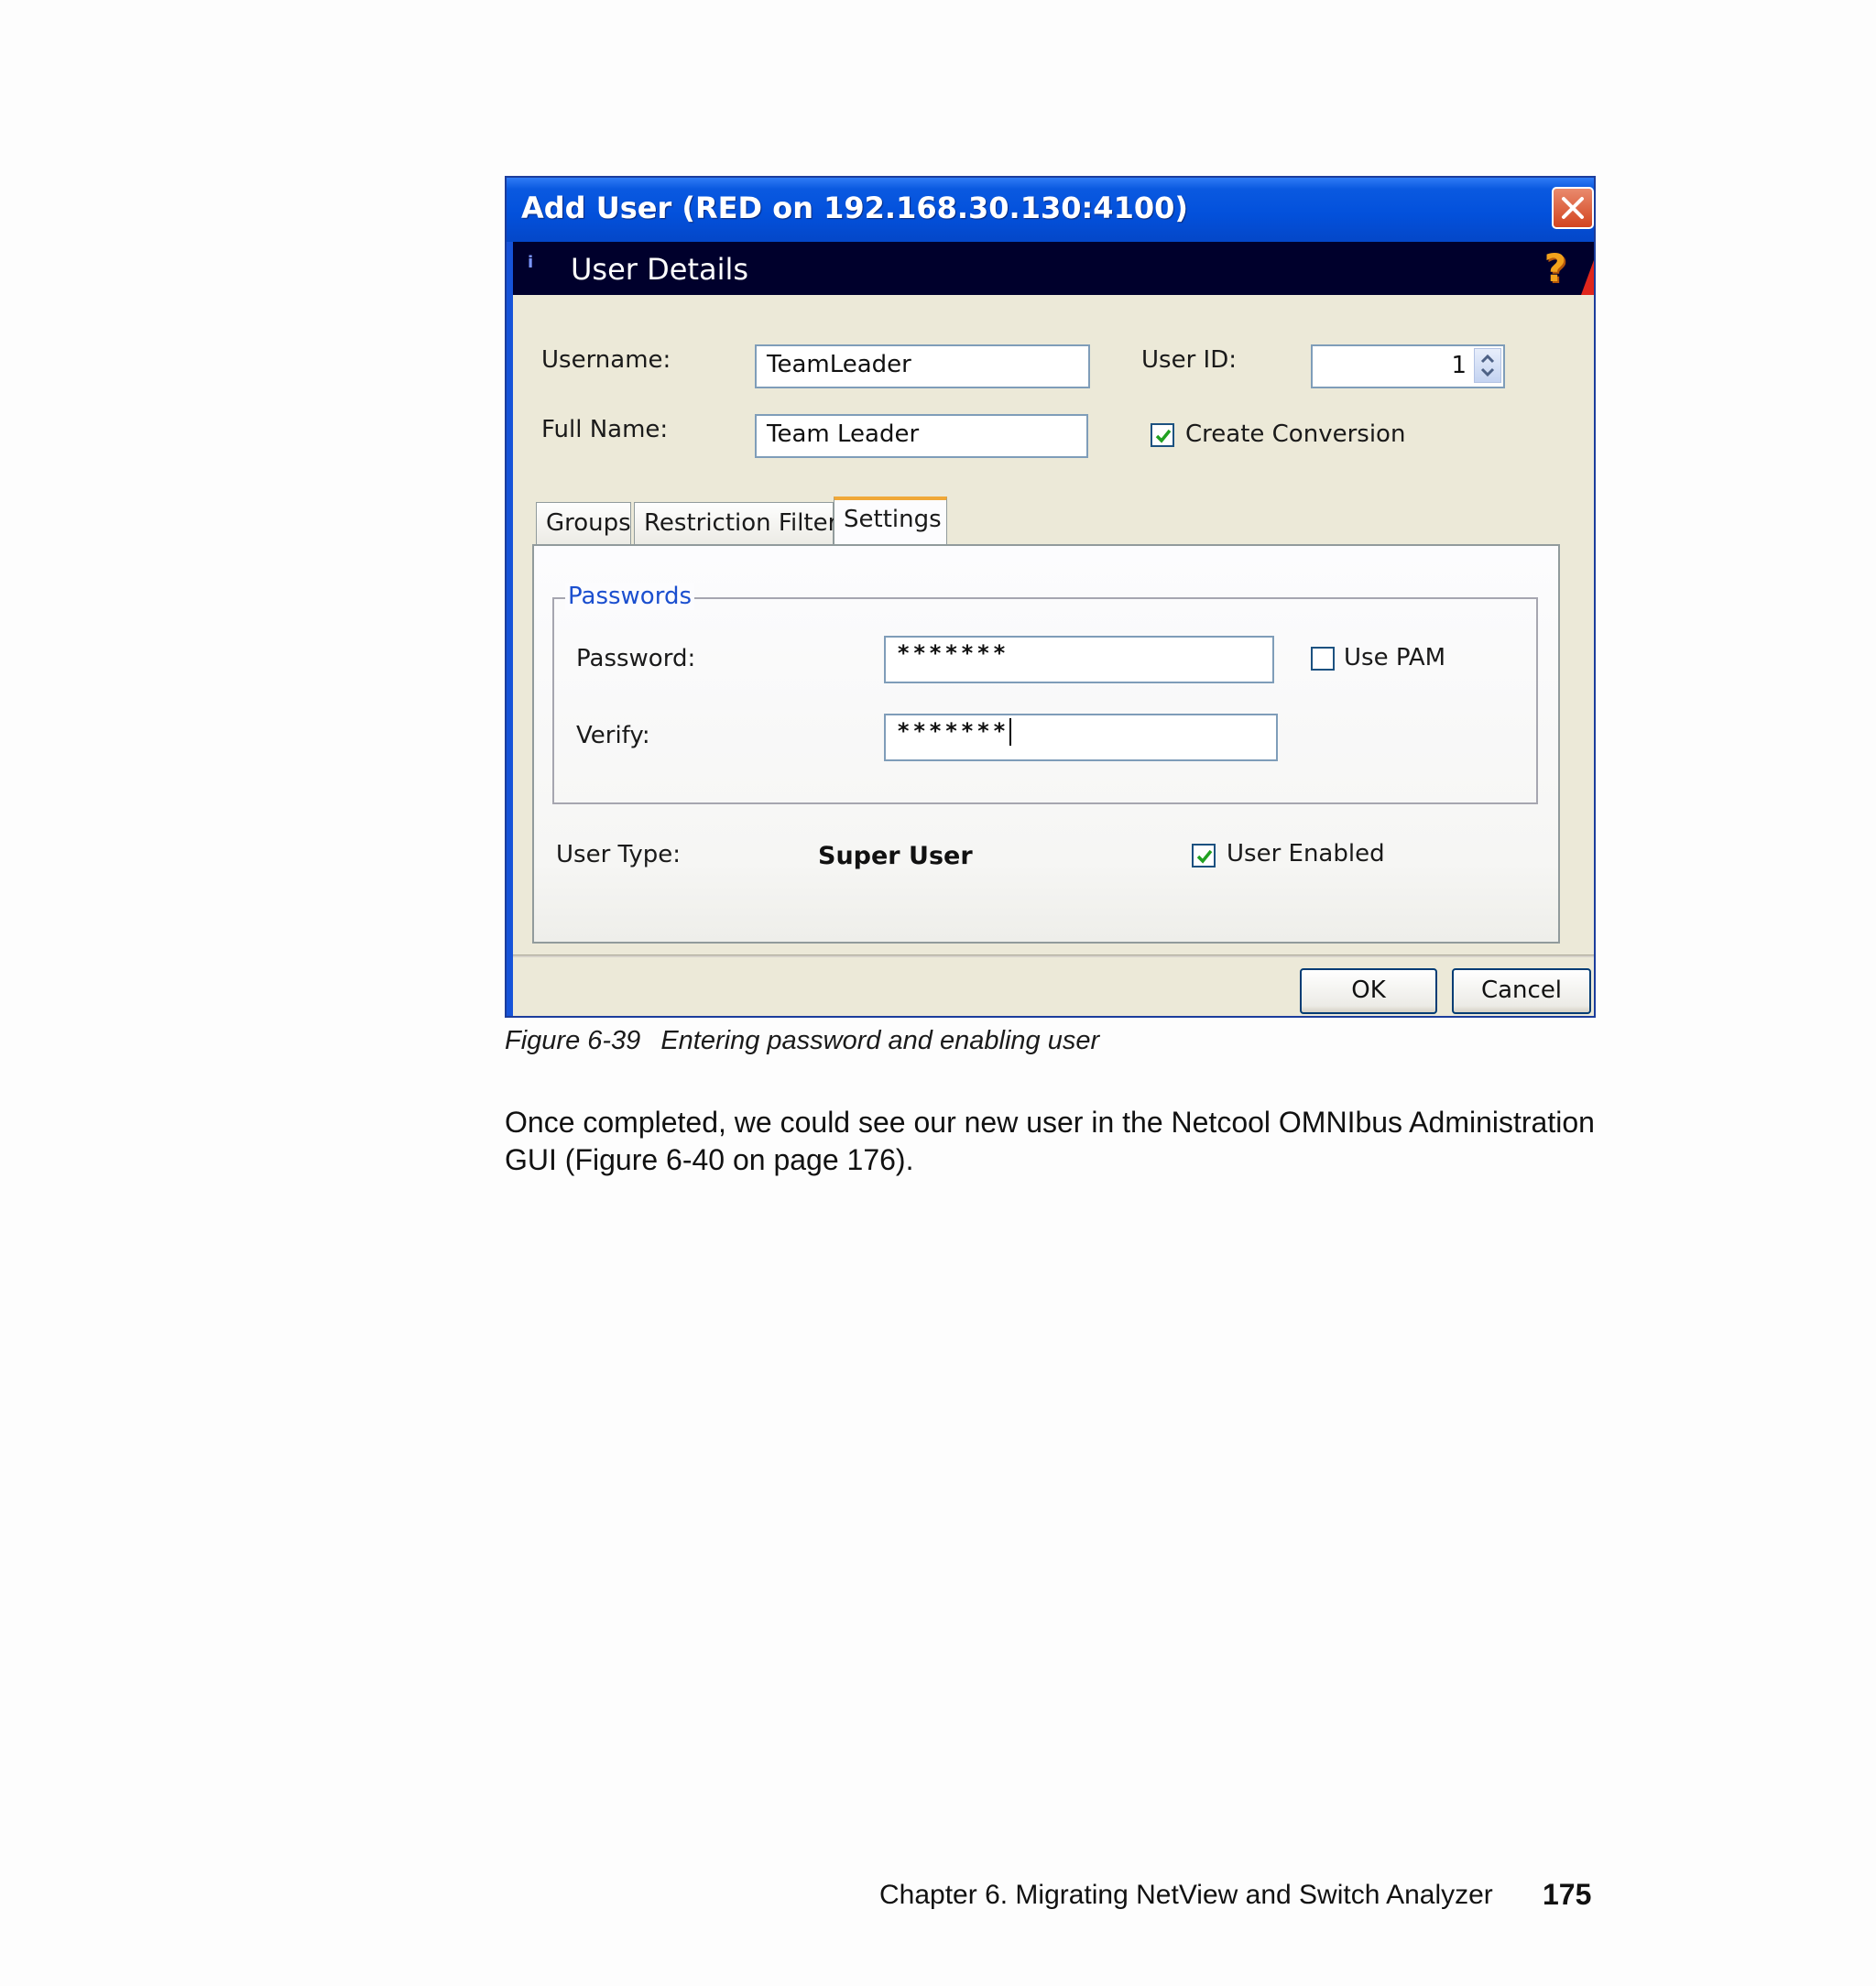  Describe the element at coordinates (880, 1040) in the screenshot. I see `figure-caption-text: Entering password and enabling user` at that location.